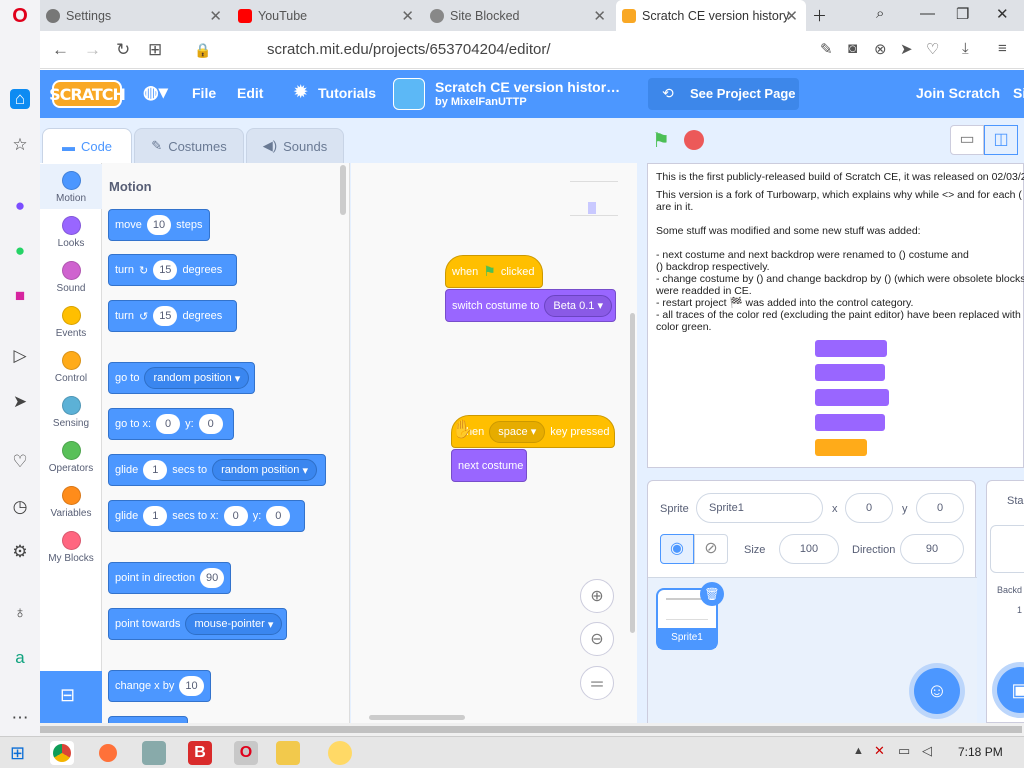 This screenshot has height=768, width=1024. I want to click on x-input: 0, so click(869, 508).